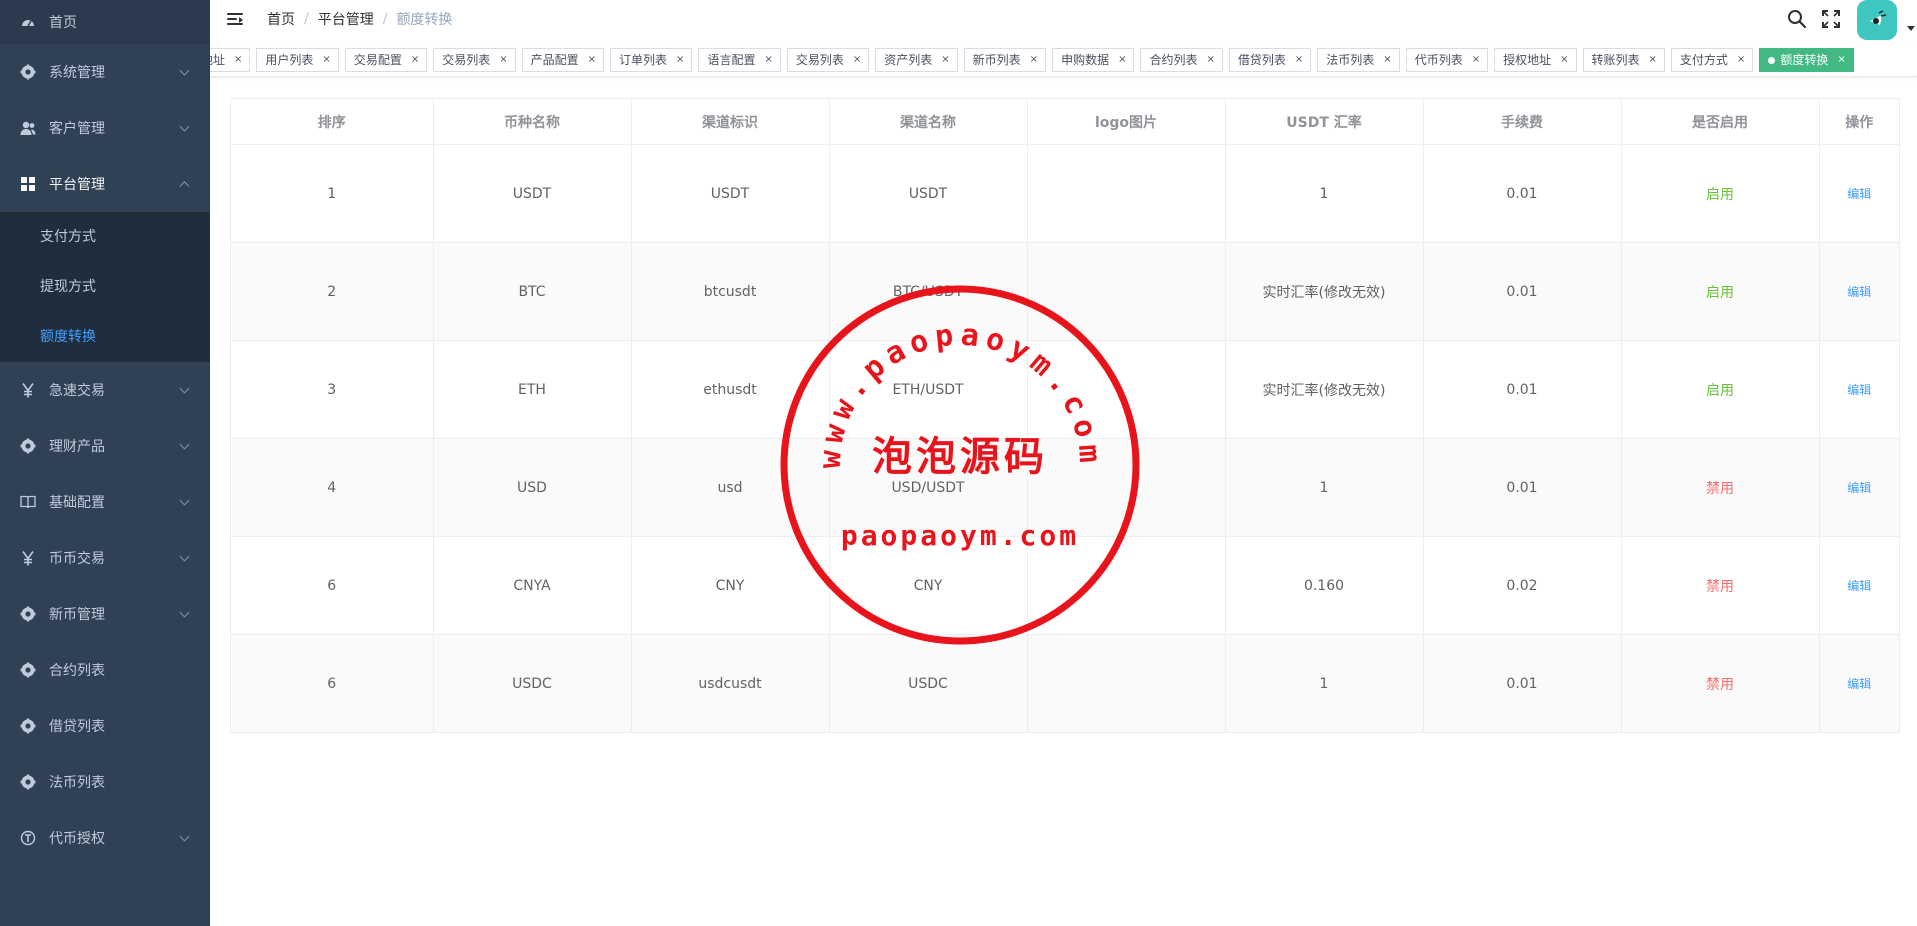  I want to click on header-logo: logo图片, so click(1126, 122).